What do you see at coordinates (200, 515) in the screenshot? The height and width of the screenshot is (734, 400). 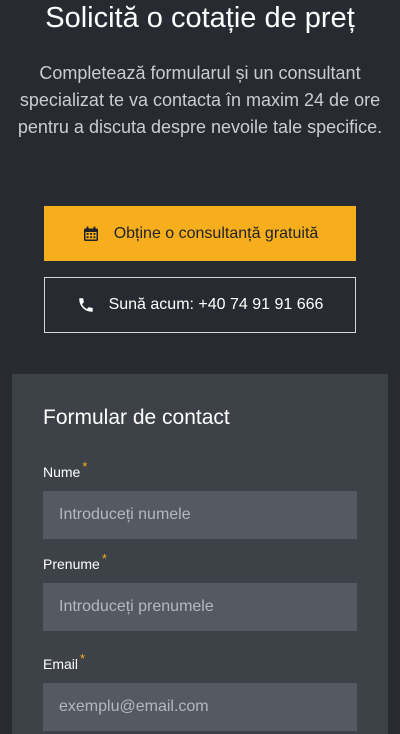 I see `first-name-input` at bounding box center [200, 515].